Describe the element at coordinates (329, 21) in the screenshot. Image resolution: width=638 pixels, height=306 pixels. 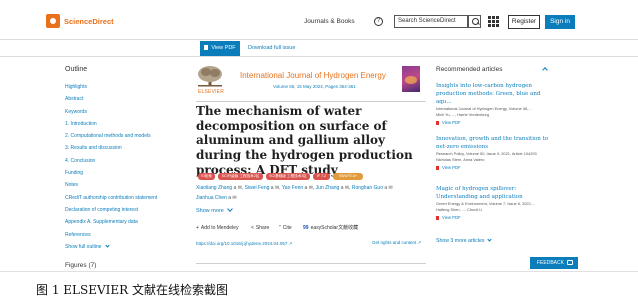
I see `journals-books-link: Journals & Books` at that location.